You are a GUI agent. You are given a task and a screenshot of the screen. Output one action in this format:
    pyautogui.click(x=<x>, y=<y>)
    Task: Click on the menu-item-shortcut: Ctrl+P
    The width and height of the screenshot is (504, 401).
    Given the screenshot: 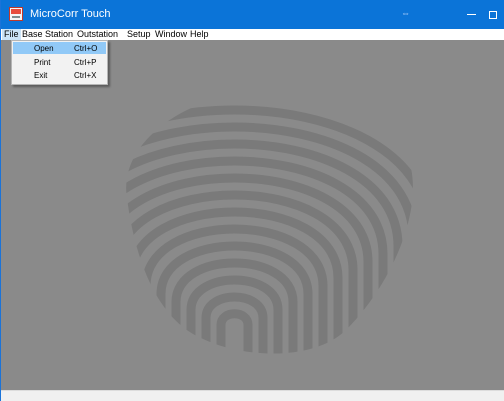 What is the action you would take?
    pyautogui.click(x=85, y=62)
    